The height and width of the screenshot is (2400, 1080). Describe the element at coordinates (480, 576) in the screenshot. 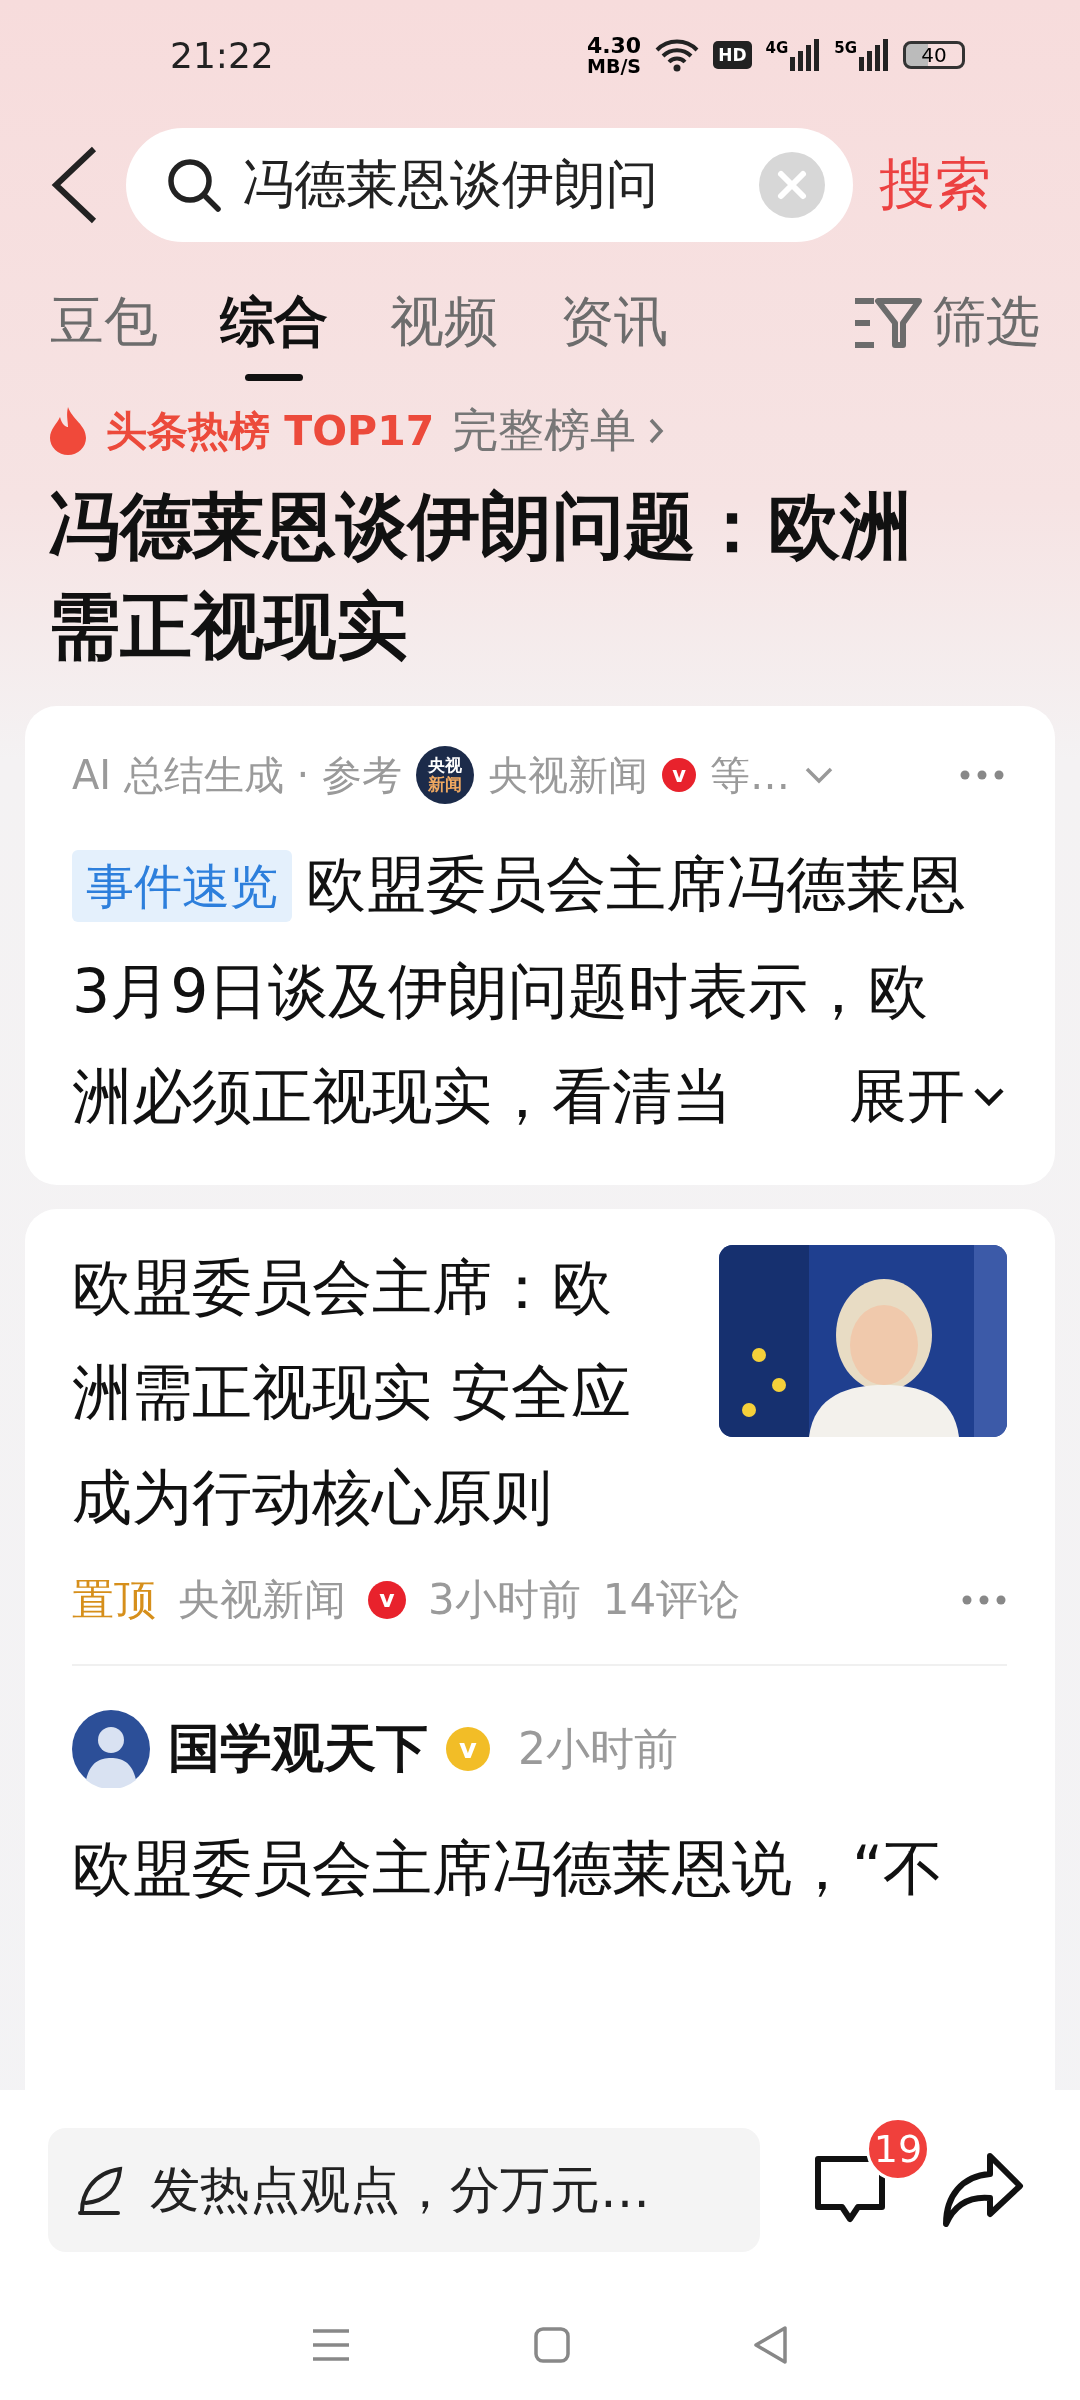

I see `topic-title: 冯德莱恩谈伊朗问题：欧洲需正视现实` at that location.